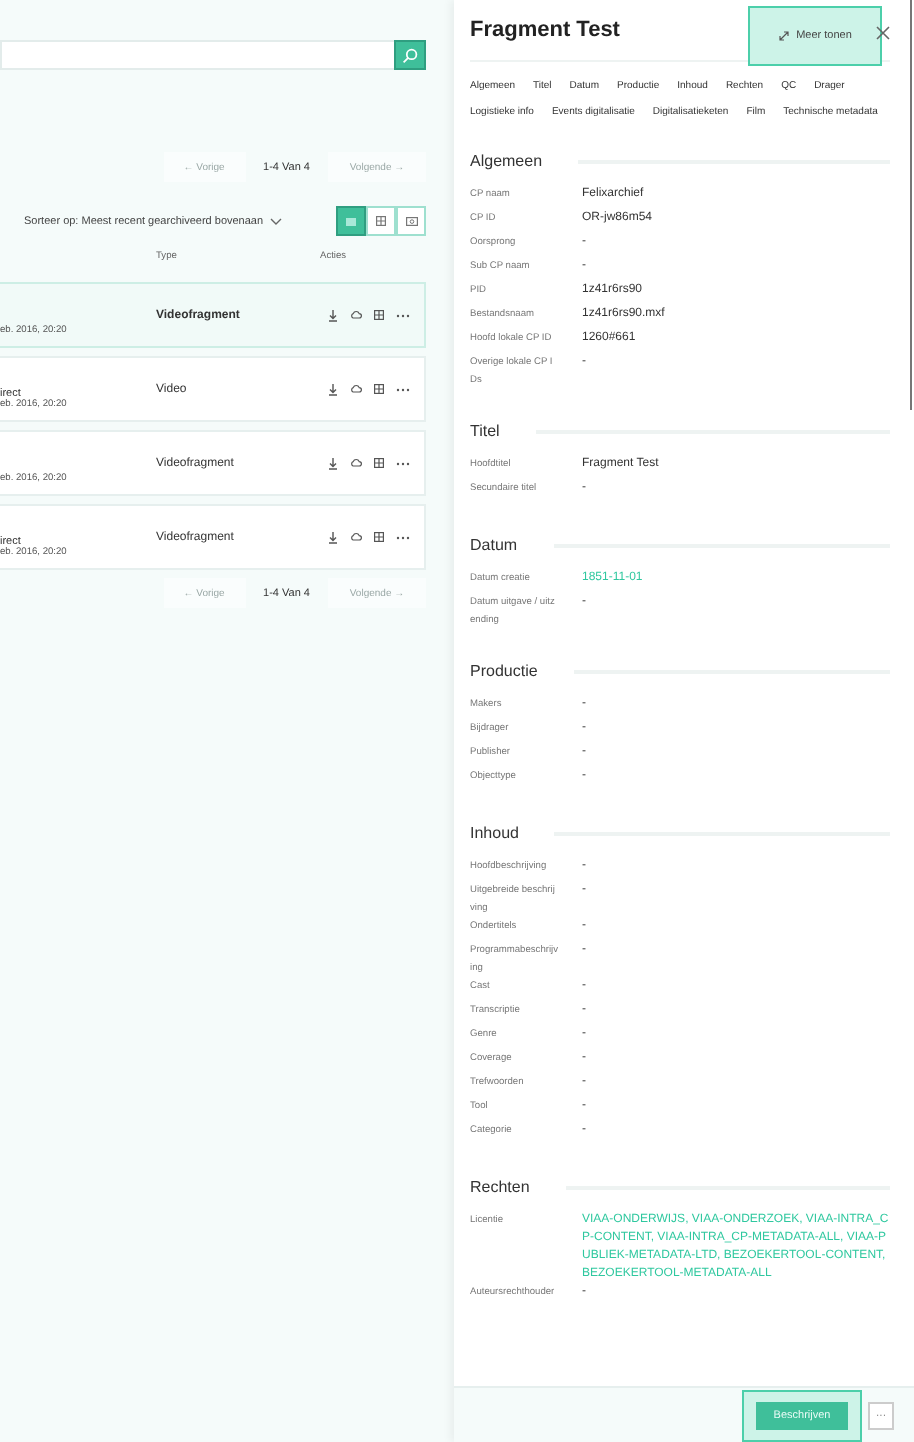 The image size is (914, 1442). I want to click on search-icon, so click(410, 55).